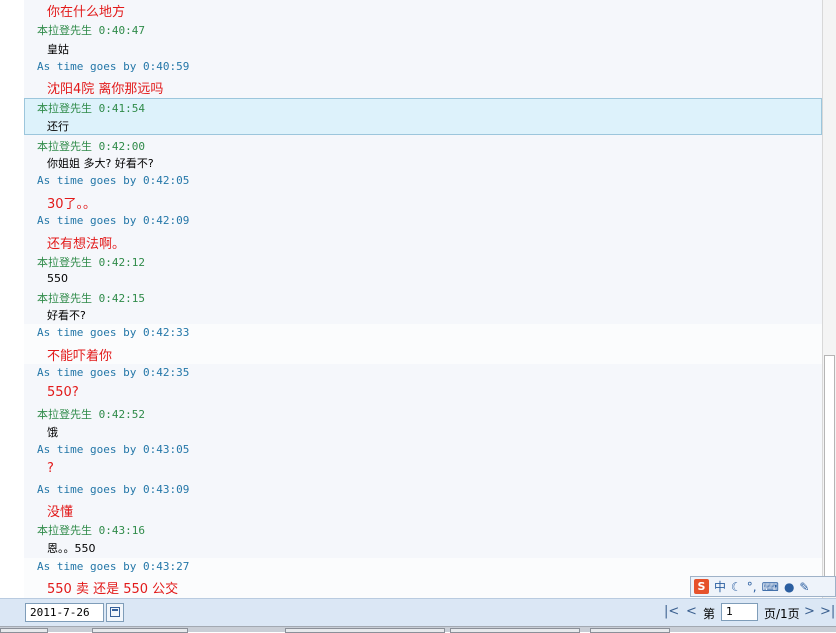  What do you see at coordinates (423, 461) in the screenshot?
I see `chat-message: As time goes by 0:43:05 ?` at bounding box center [423, 461].